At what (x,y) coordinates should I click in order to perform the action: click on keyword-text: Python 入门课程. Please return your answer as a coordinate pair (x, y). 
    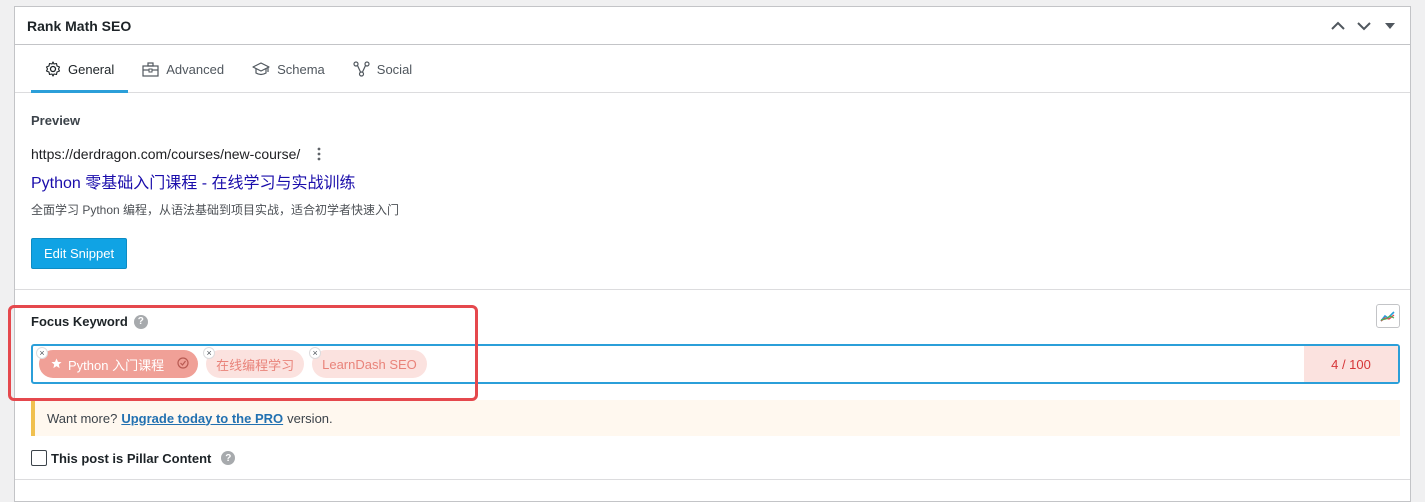
    Looking at the image, I should click on (116, 365).